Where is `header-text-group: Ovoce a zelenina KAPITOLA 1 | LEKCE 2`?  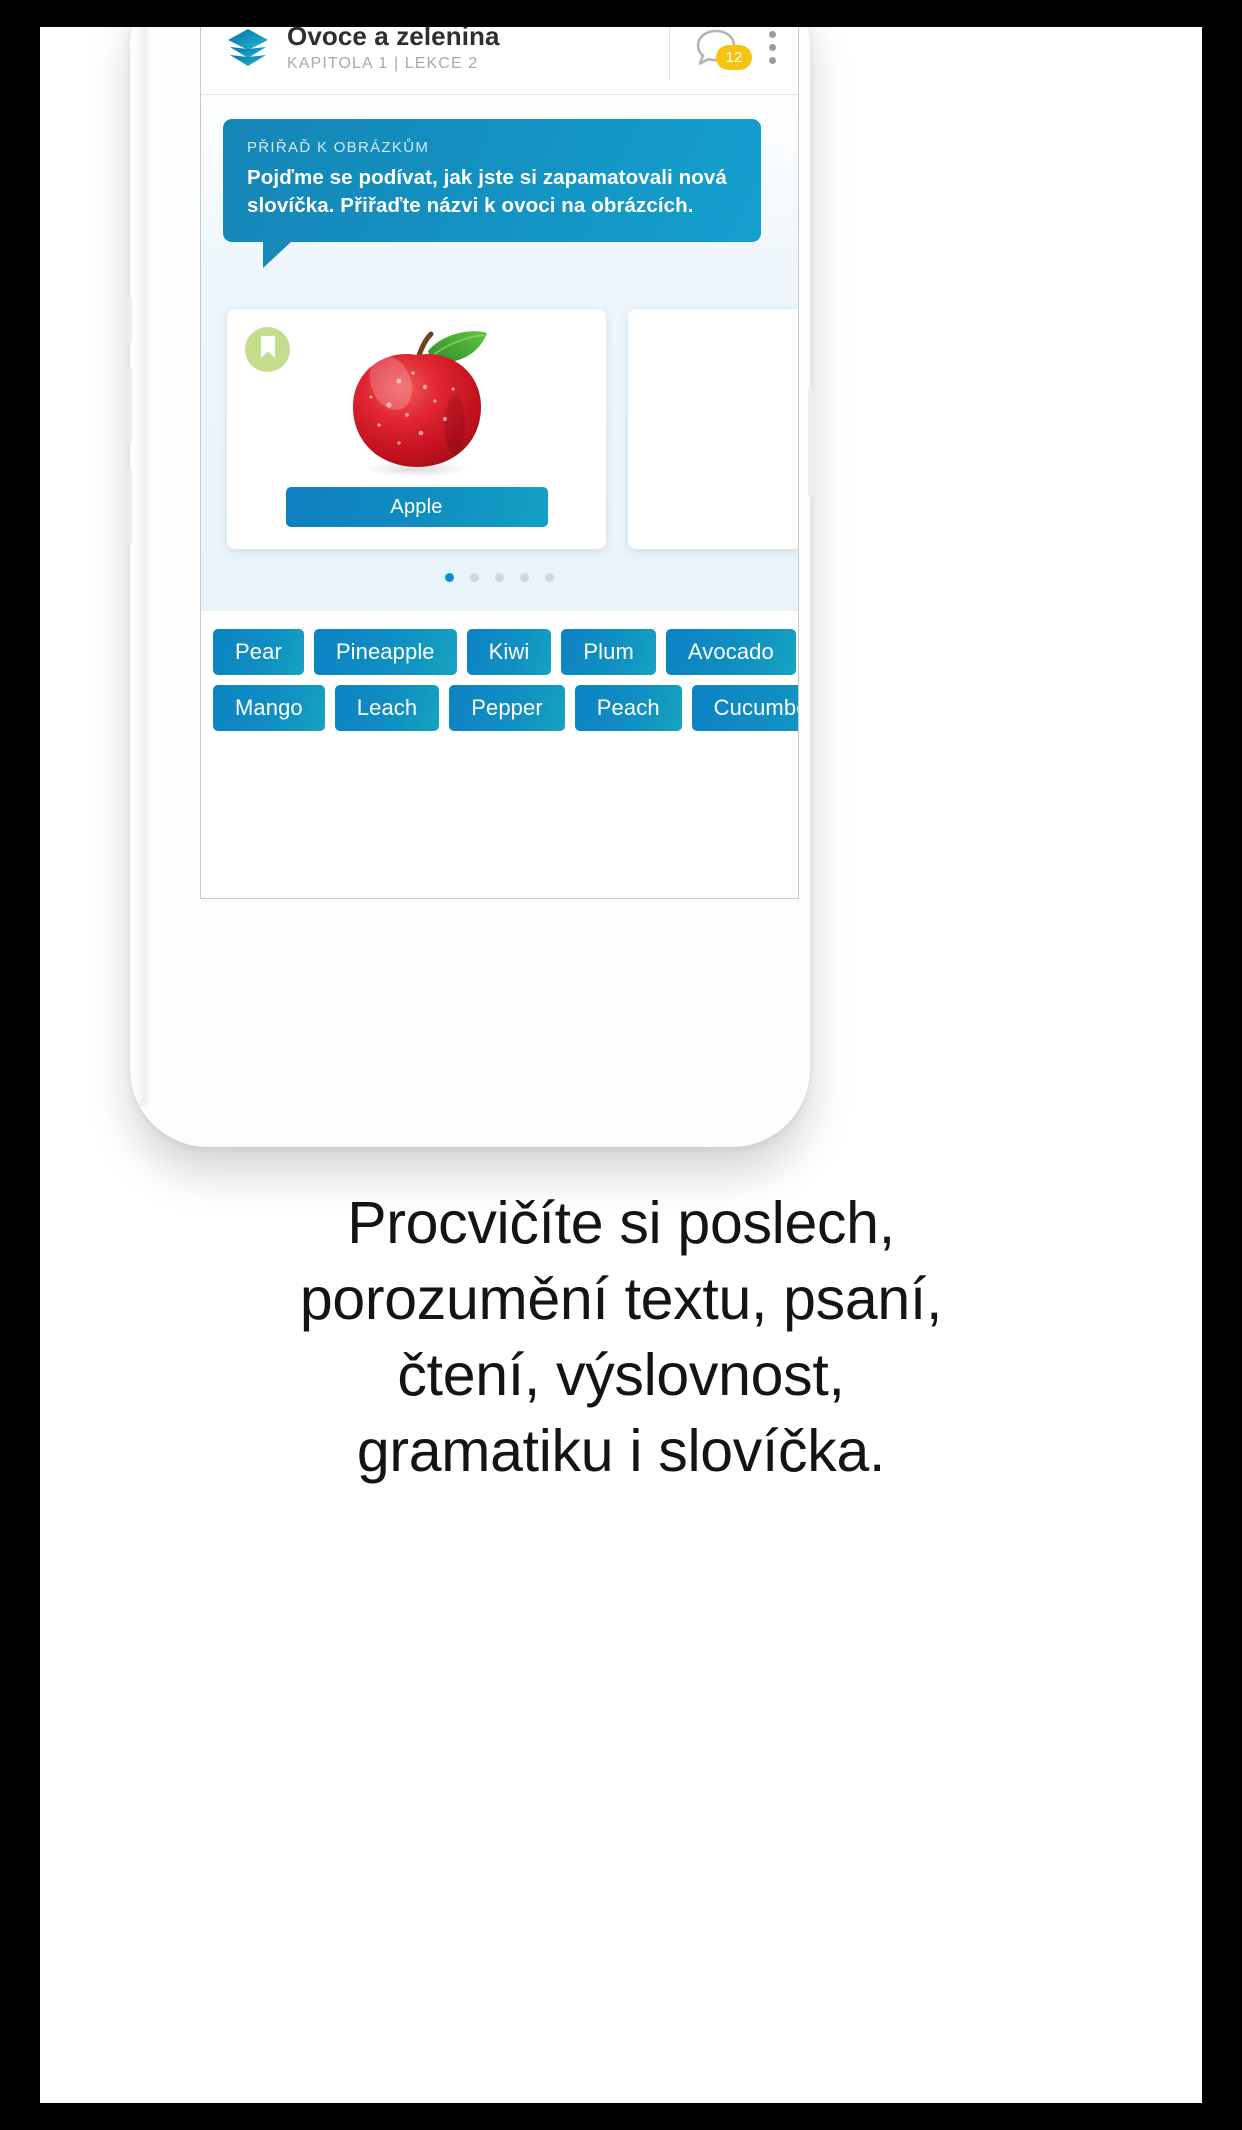
header-text-group: Ovoce a zelenina KAPITOLA 1 | LEKCE 2 is located at coordinates (478, 51).